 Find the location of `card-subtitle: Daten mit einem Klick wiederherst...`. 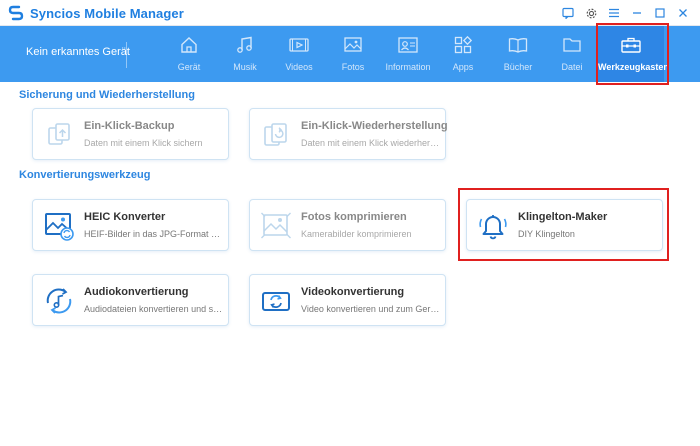

card-subtitle: Daten mit einem Klick wiederherst... is located at coordinates (371, 143).